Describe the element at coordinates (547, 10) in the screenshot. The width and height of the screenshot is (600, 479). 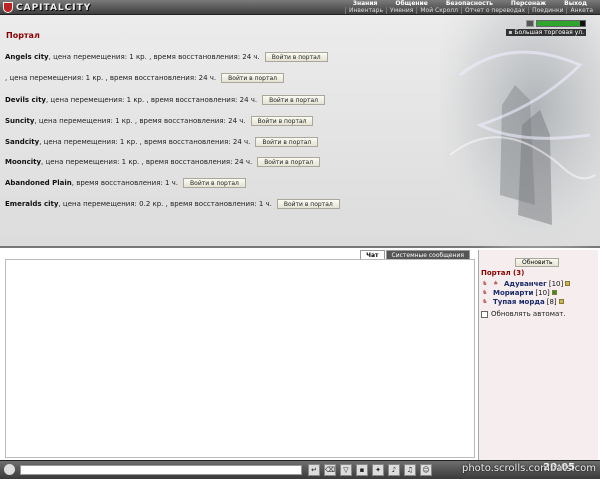
I see `nav-fights: Поединки` at that location.